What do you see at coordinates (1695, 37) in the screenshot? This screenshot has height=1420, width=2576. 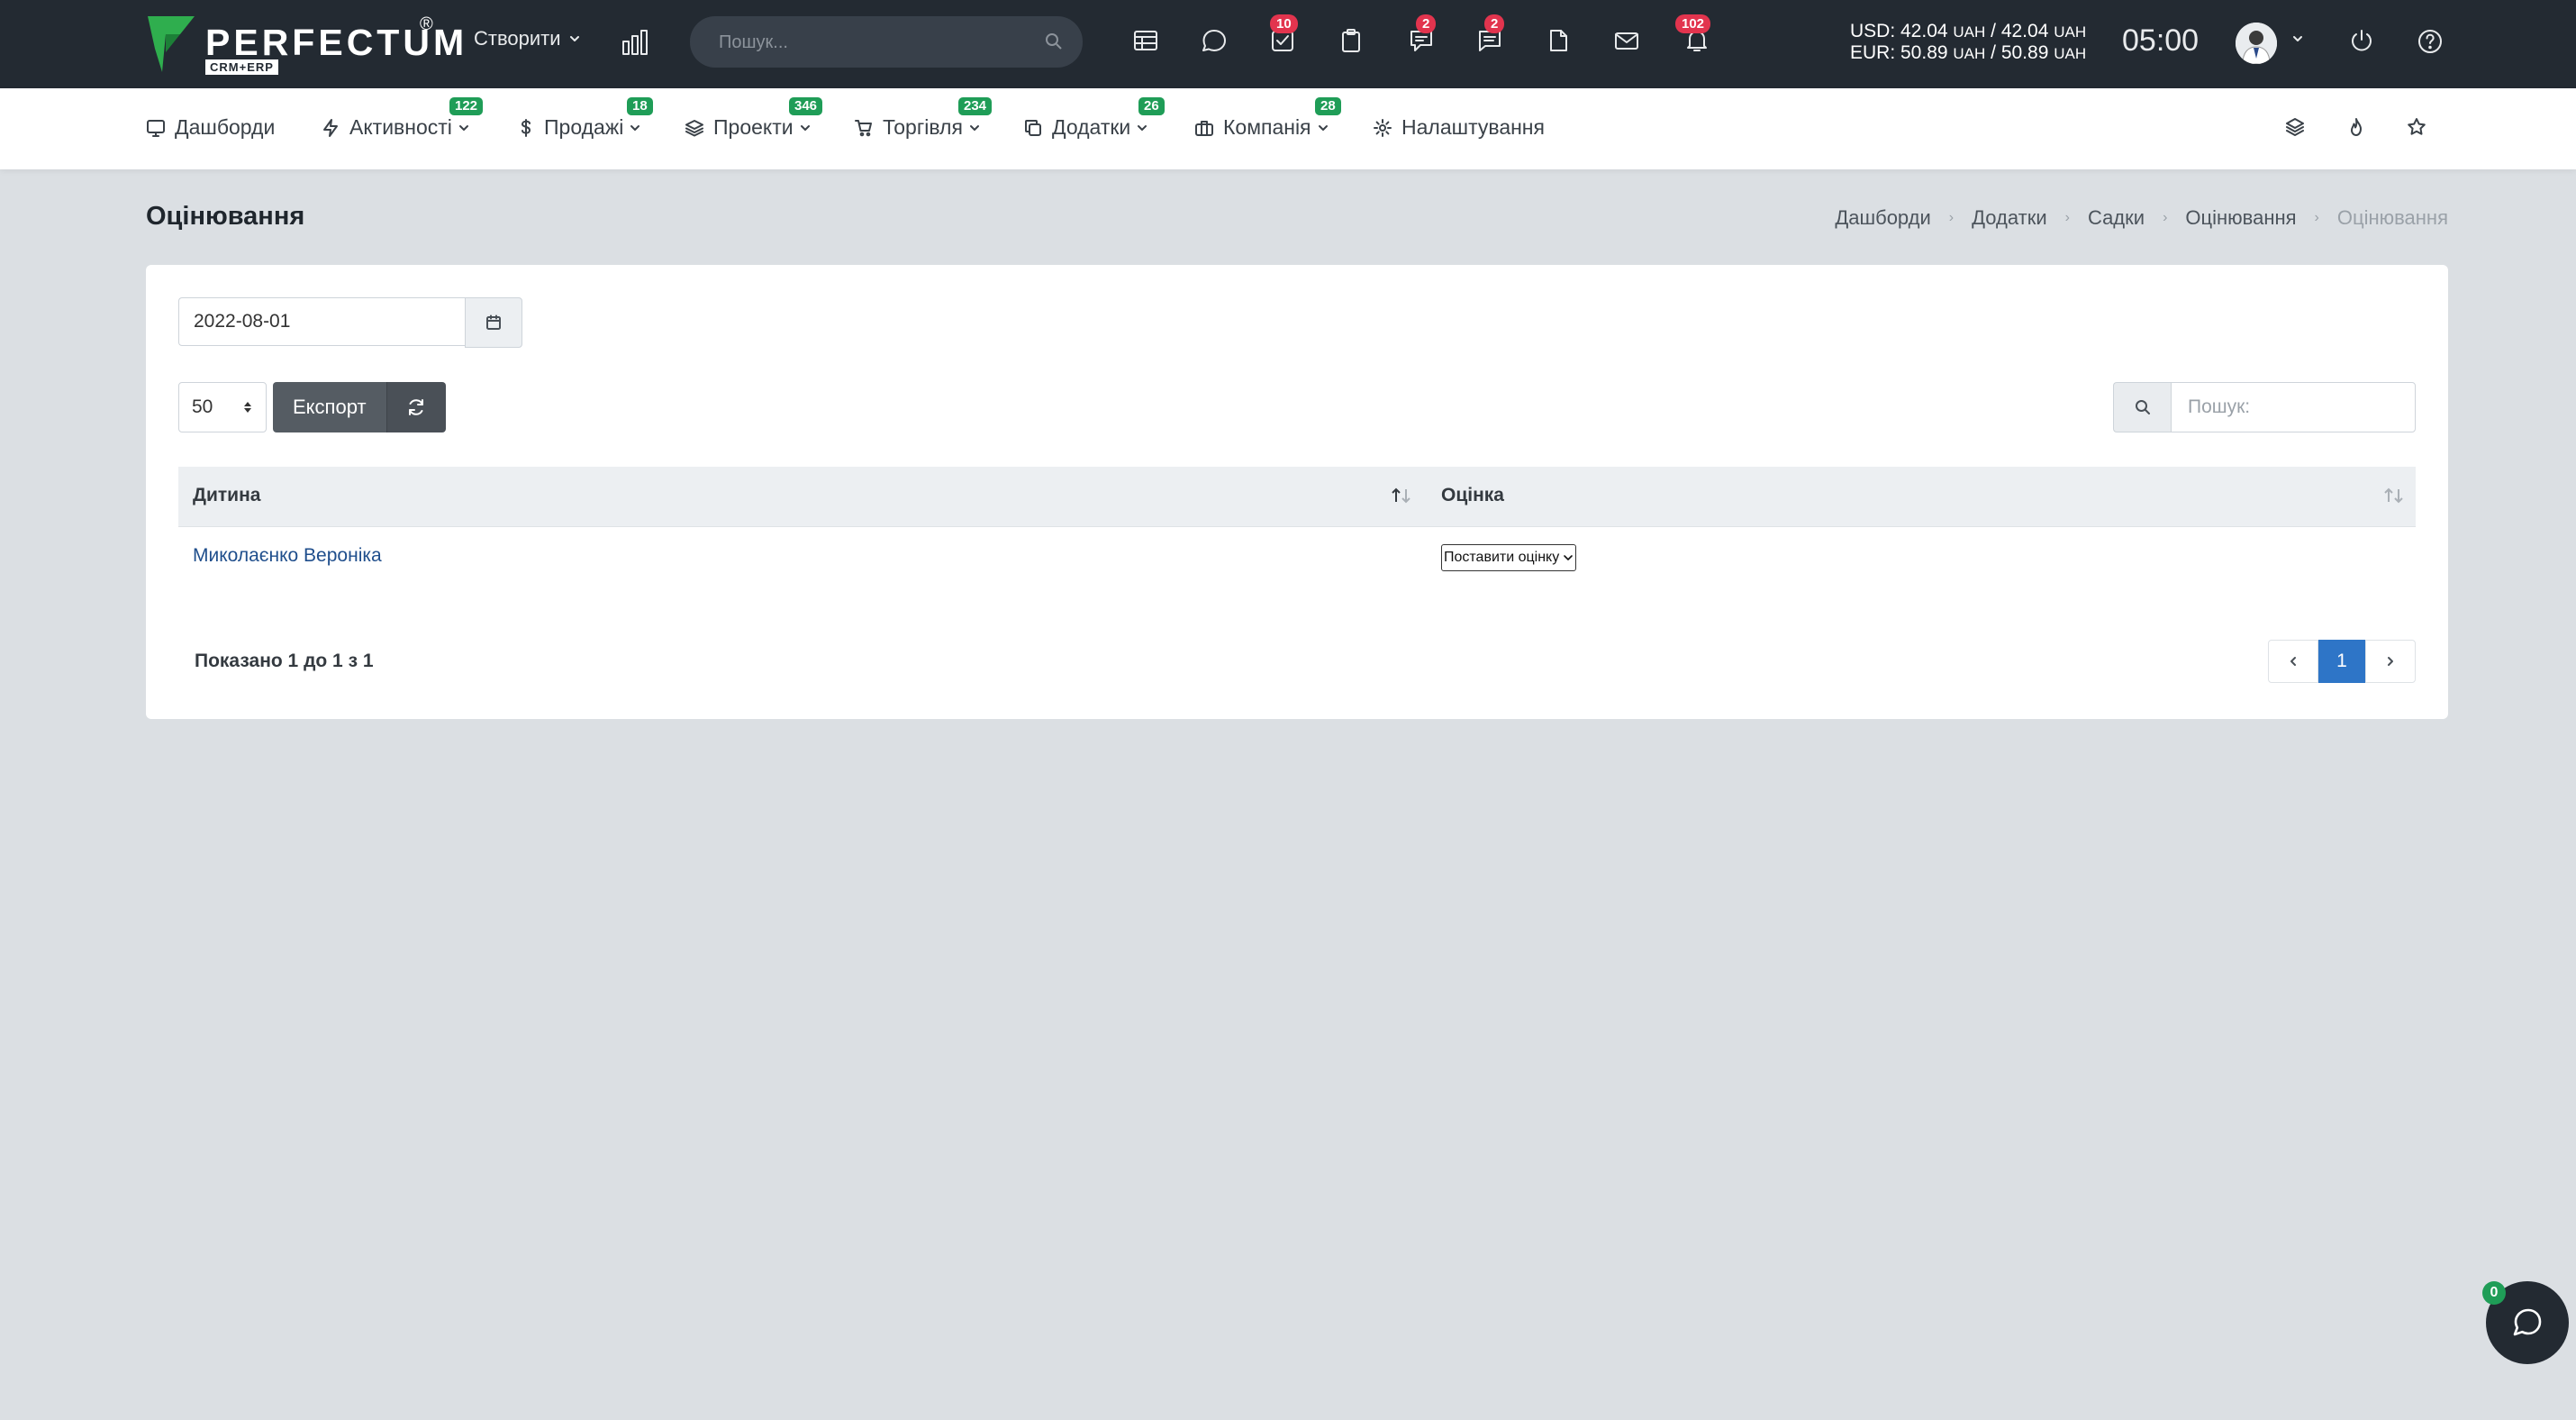 I see `notifications-button: 102` at bounding box center [1695, 37].